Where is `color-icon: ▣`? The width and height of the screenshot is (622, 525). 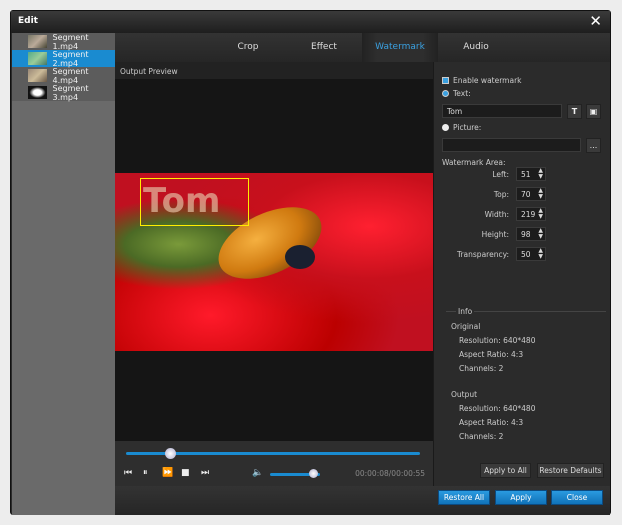
color-icon: ▣ is located at coordinates (593, 111).